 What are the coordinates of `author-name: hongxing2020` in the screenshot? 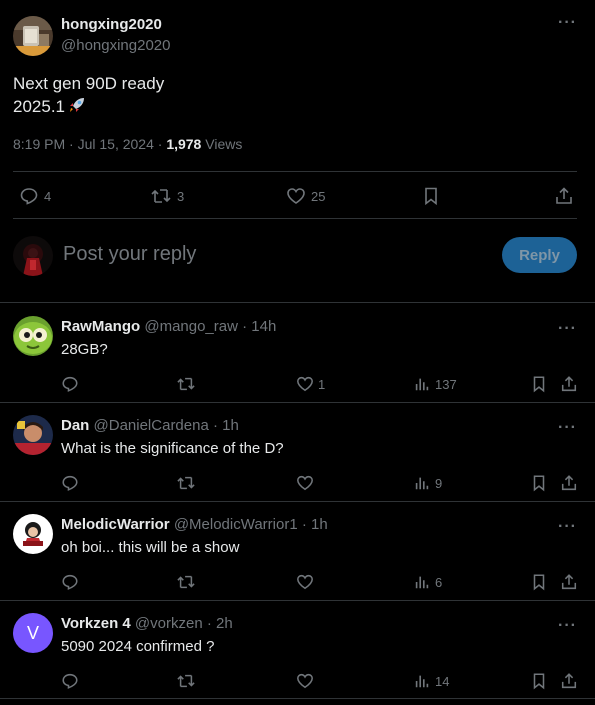 It's located at (111, 24).